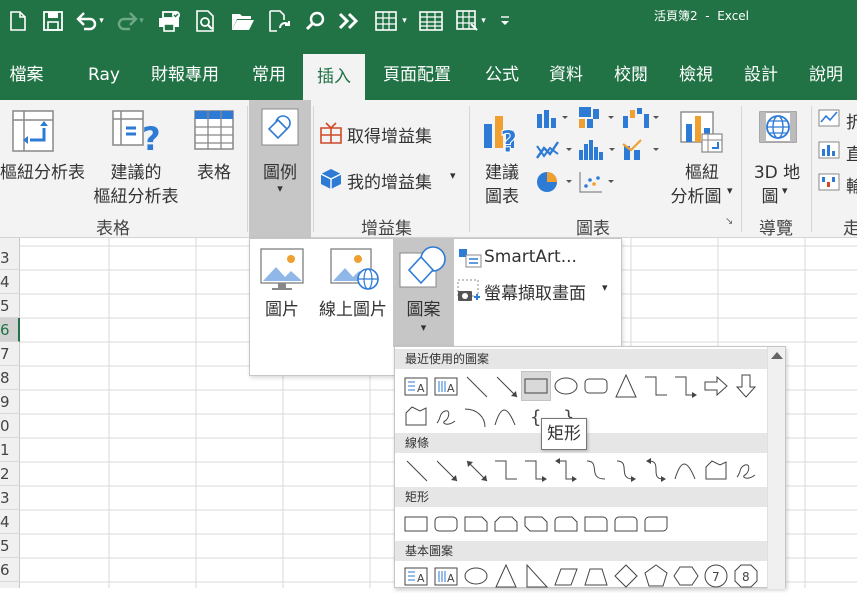 This screenshot has height=595, width=857. Describe the element at coordinates (389, 180) in the screenshot. I see `my-addins-label: 我的增益集` at that location.